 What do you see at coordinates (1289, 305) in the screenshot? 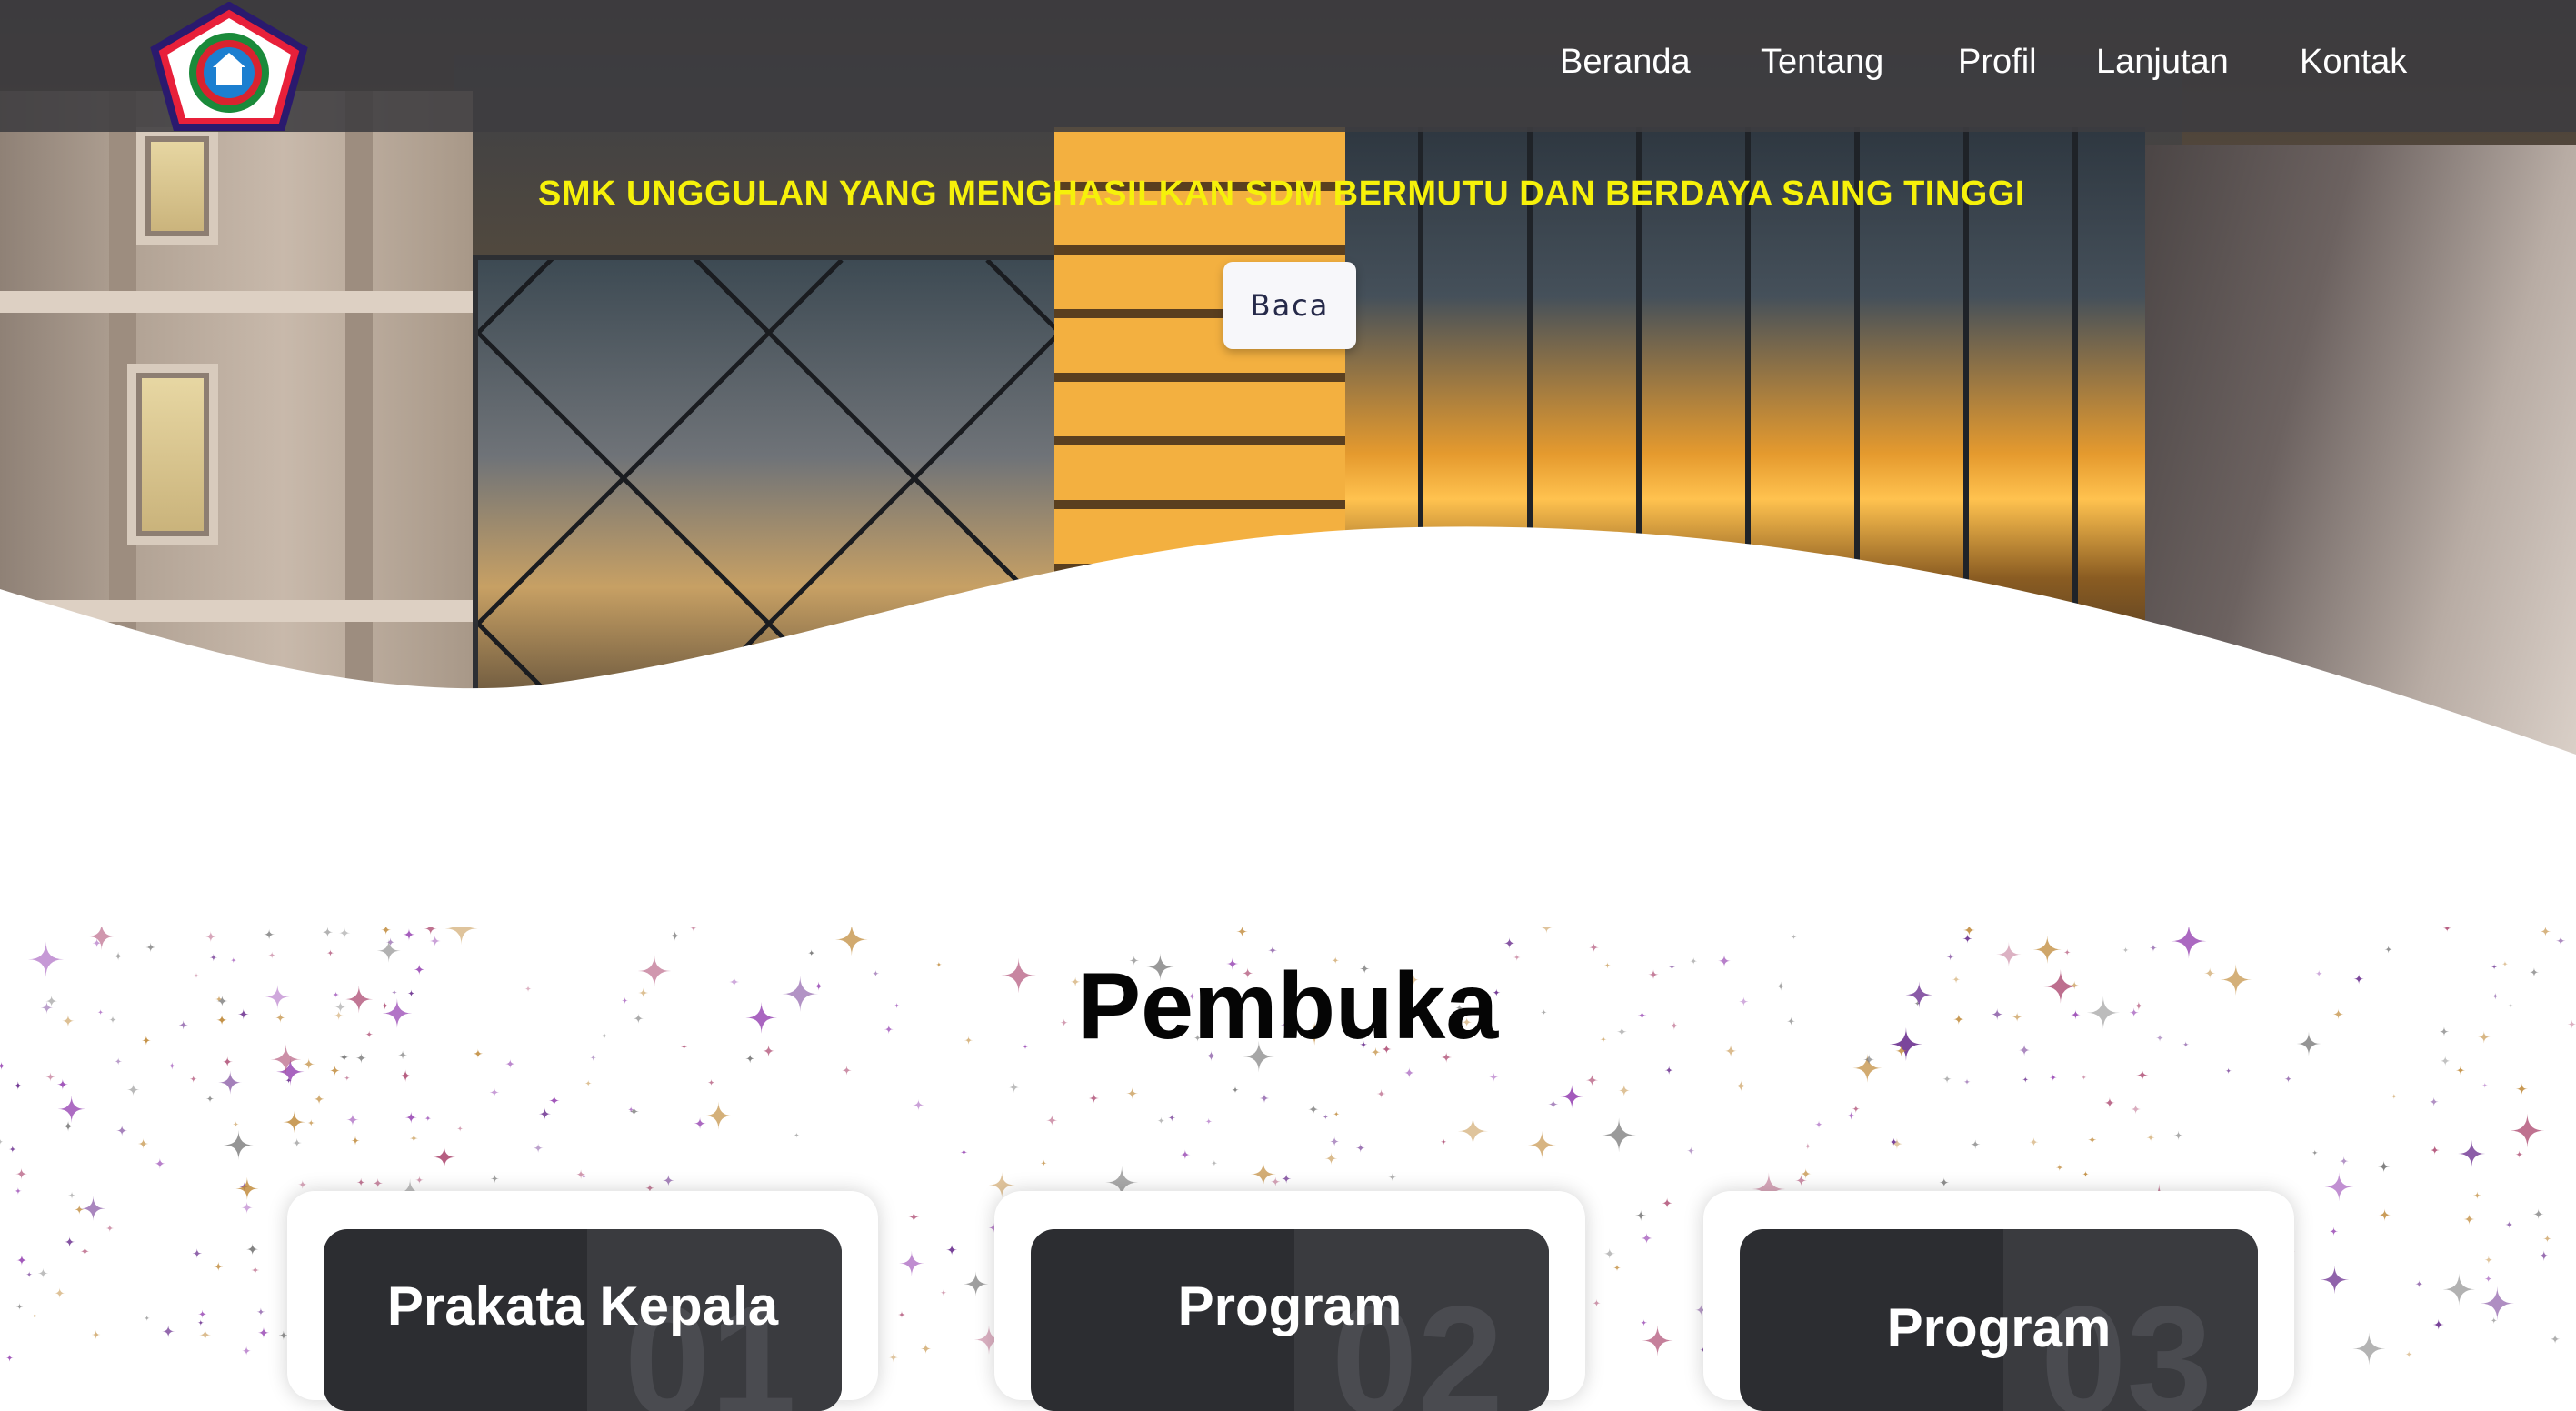
I see `baca-button: Baca` at bounding box center [1289, 305].